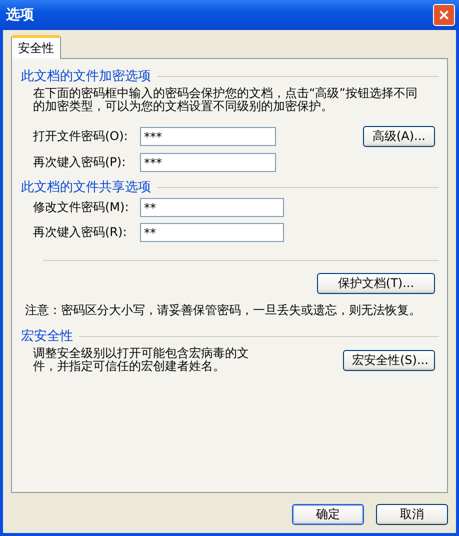  I want to click on field-label: 打开文件密码(O):, so click(81, 136).